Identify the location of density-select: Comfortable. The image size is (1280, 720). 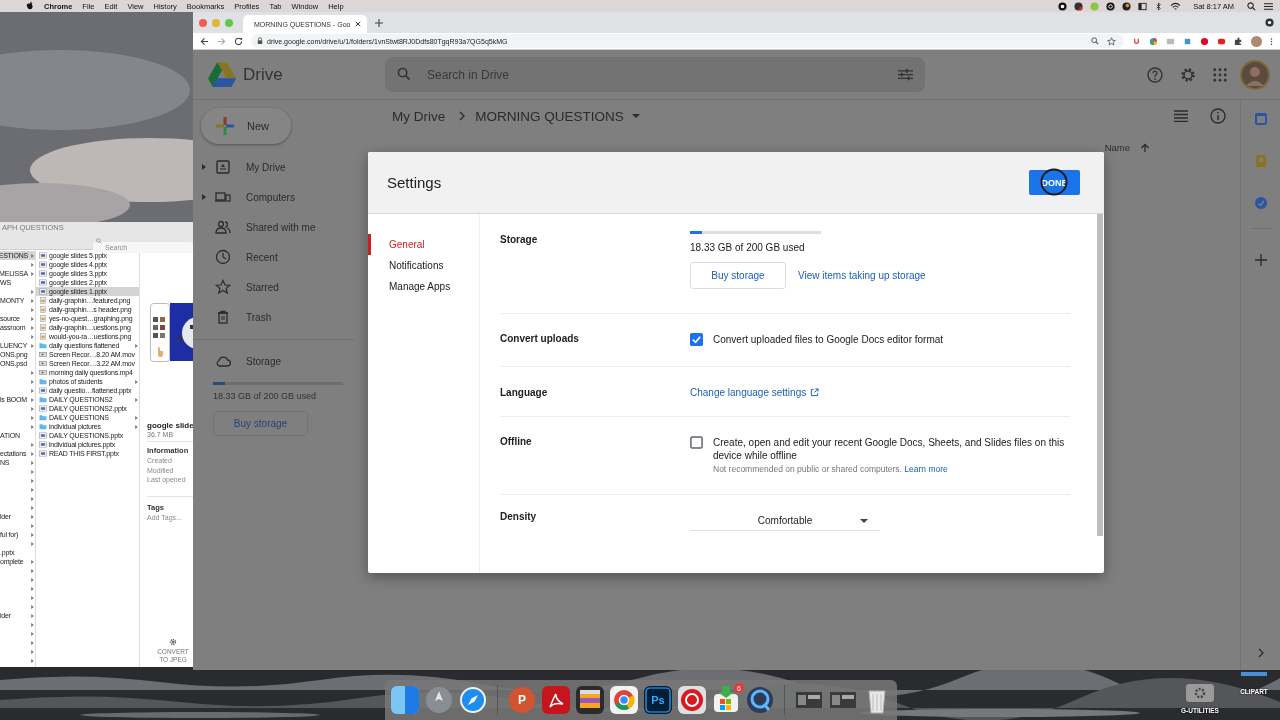
(785, 521).